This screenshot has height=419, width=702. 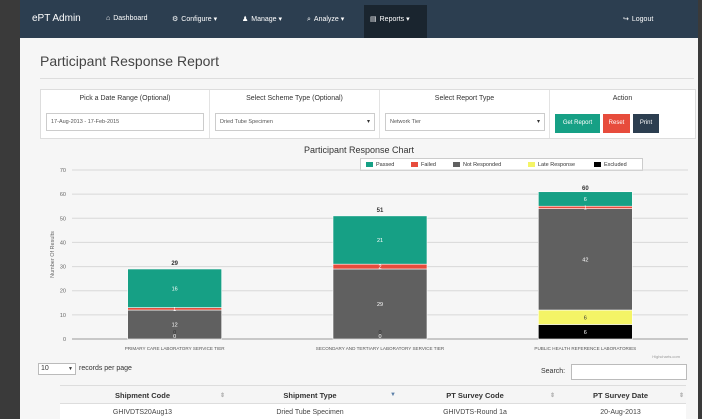 What do you see at coordinates (475, 395) in the screenshot?
I see `column-header-pt-survey-code: PT Survey Code ⇕` at bounding box center [475, 395].